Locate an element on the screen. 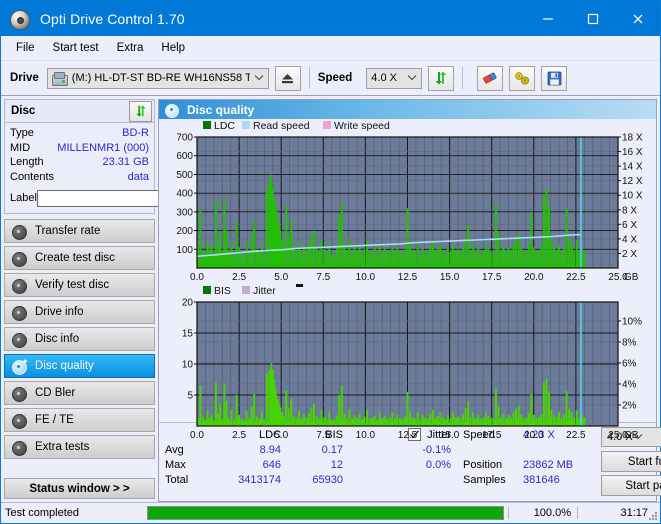  disc-refresh-button is located at coordinates (140, 111).